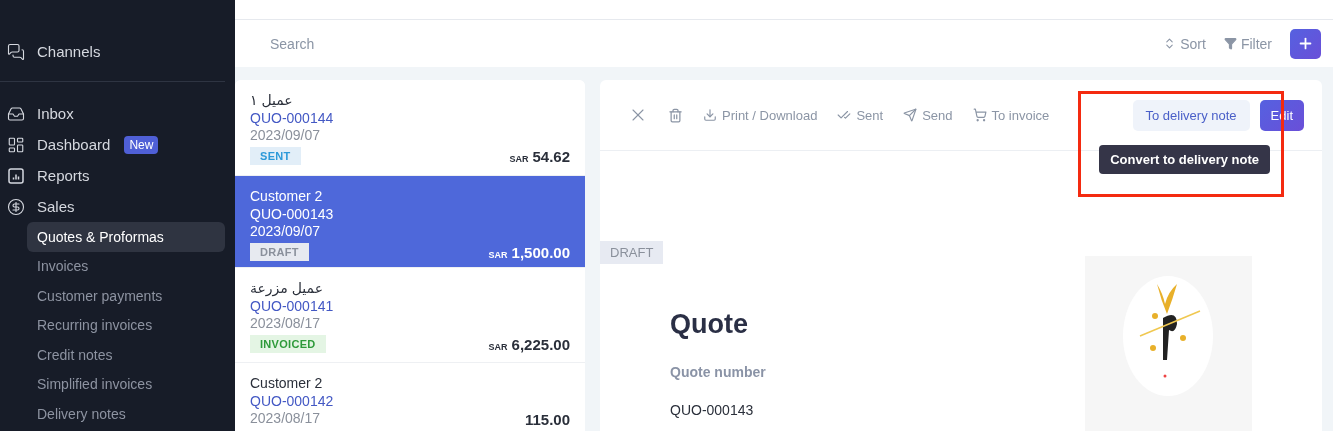 This screenshot has height=431, width=1333. I want to click on add-button, so click(1305, 43).